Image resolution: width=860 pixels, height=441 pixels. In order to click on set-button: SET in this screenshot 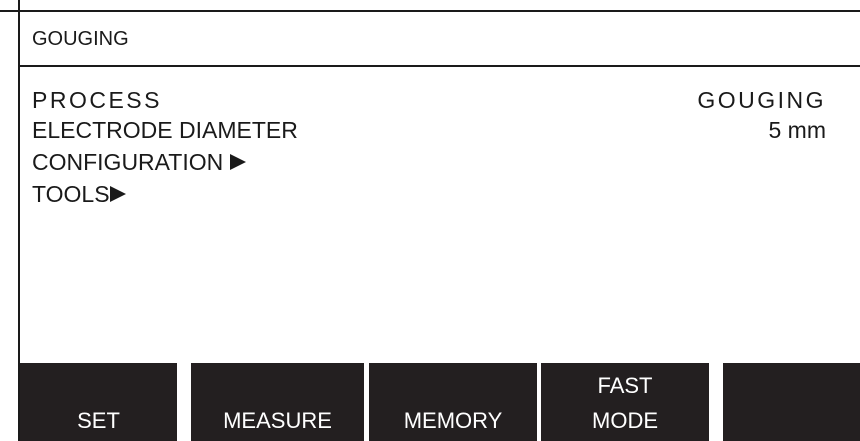, I will do `click(98, 402)`.